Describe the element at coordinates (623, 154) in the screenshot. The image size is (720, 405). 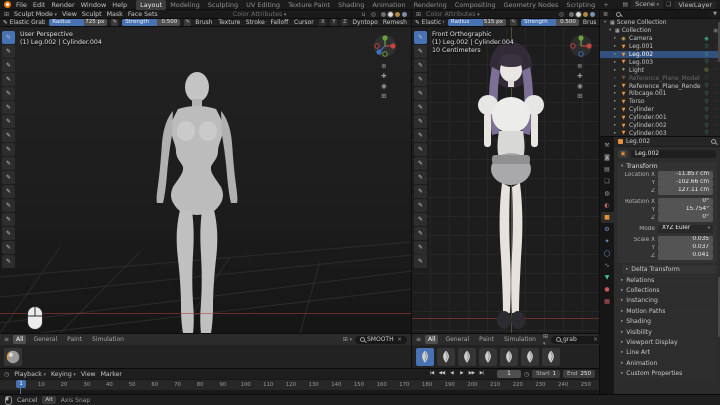
I see `object-dropdown-icon: ▣` at that location.